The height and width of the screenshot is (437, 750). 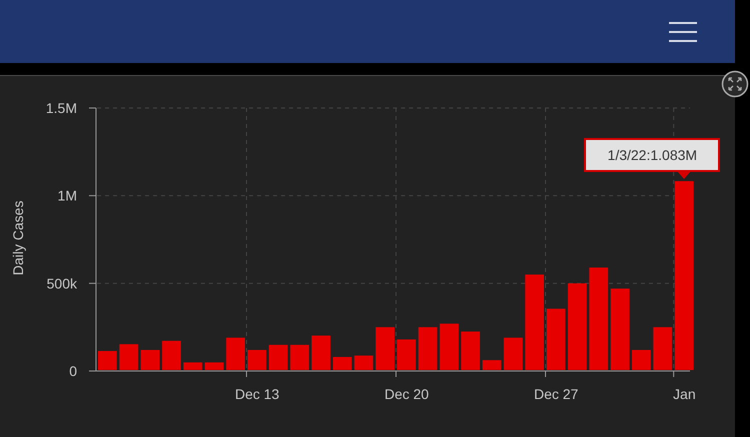 What do you see at coordinates (652, 155) in the screenshot?
I see `tooltip: 1/3/22:1.083M` at bounding box center [652, 155].